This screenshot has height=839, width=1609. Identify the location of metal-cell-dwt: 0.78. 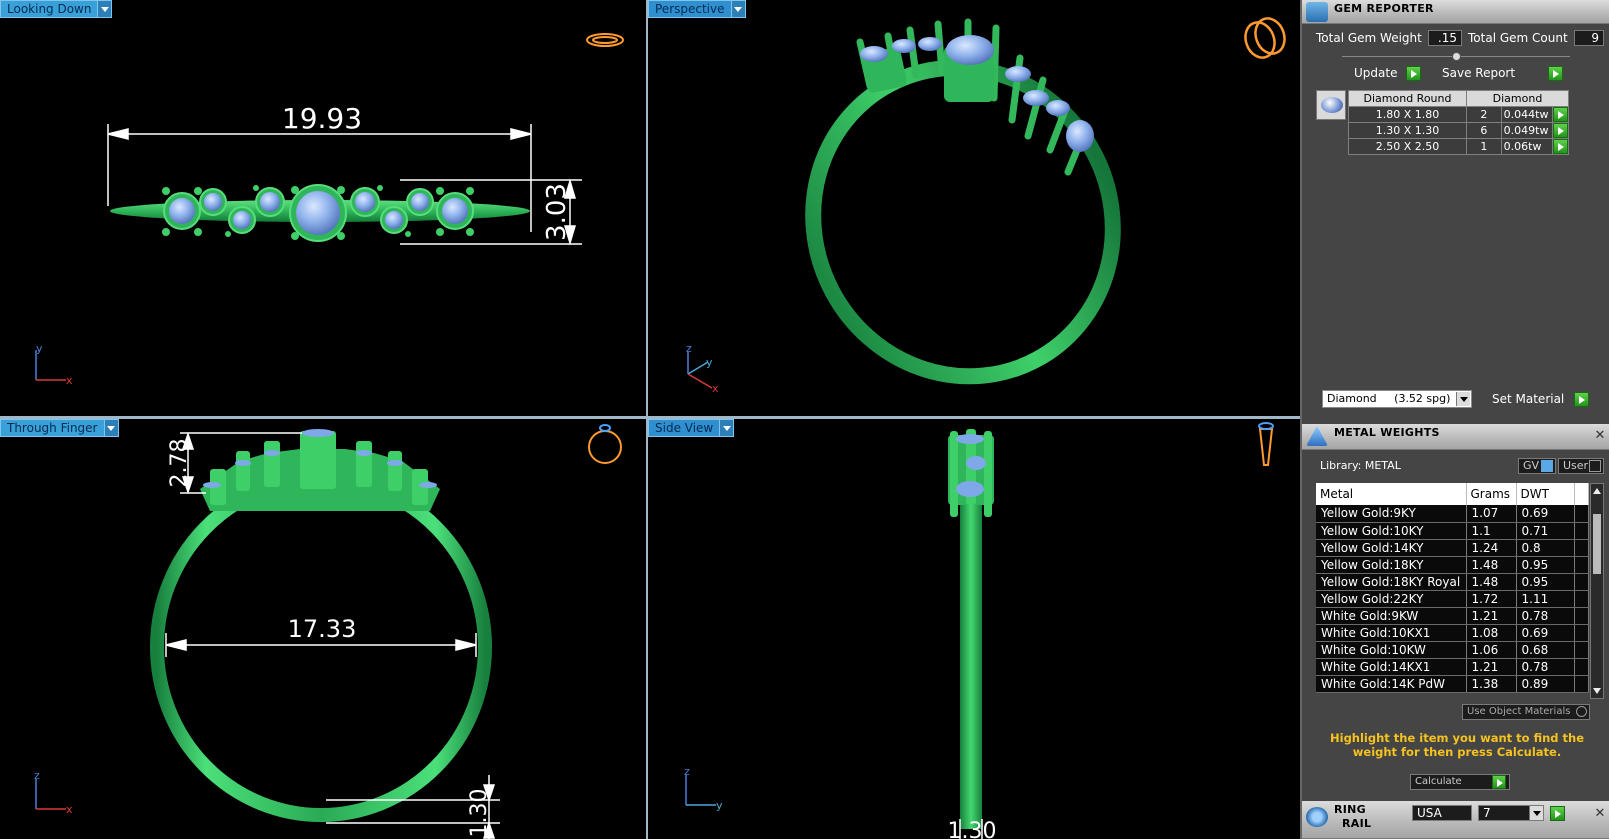
(1545, 667).